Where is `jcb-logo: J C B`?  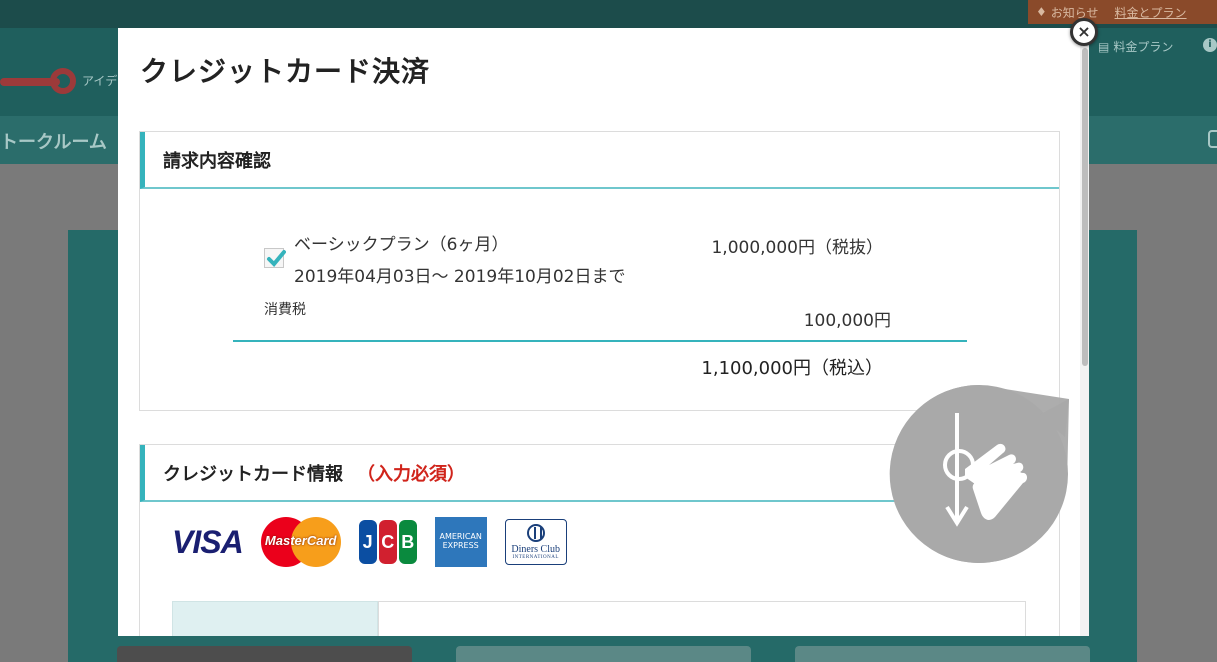
jcb-logo: J C B is located at coordinates (387, 542).